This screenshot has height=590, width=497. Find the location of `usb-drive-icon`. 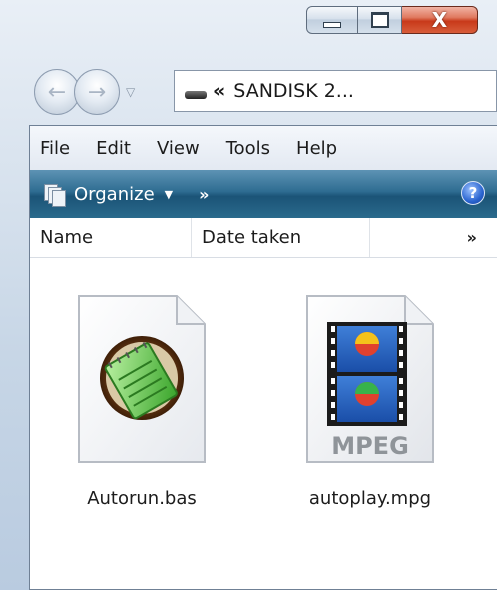

usb-drive-icon is located at coordinates (196, 95).